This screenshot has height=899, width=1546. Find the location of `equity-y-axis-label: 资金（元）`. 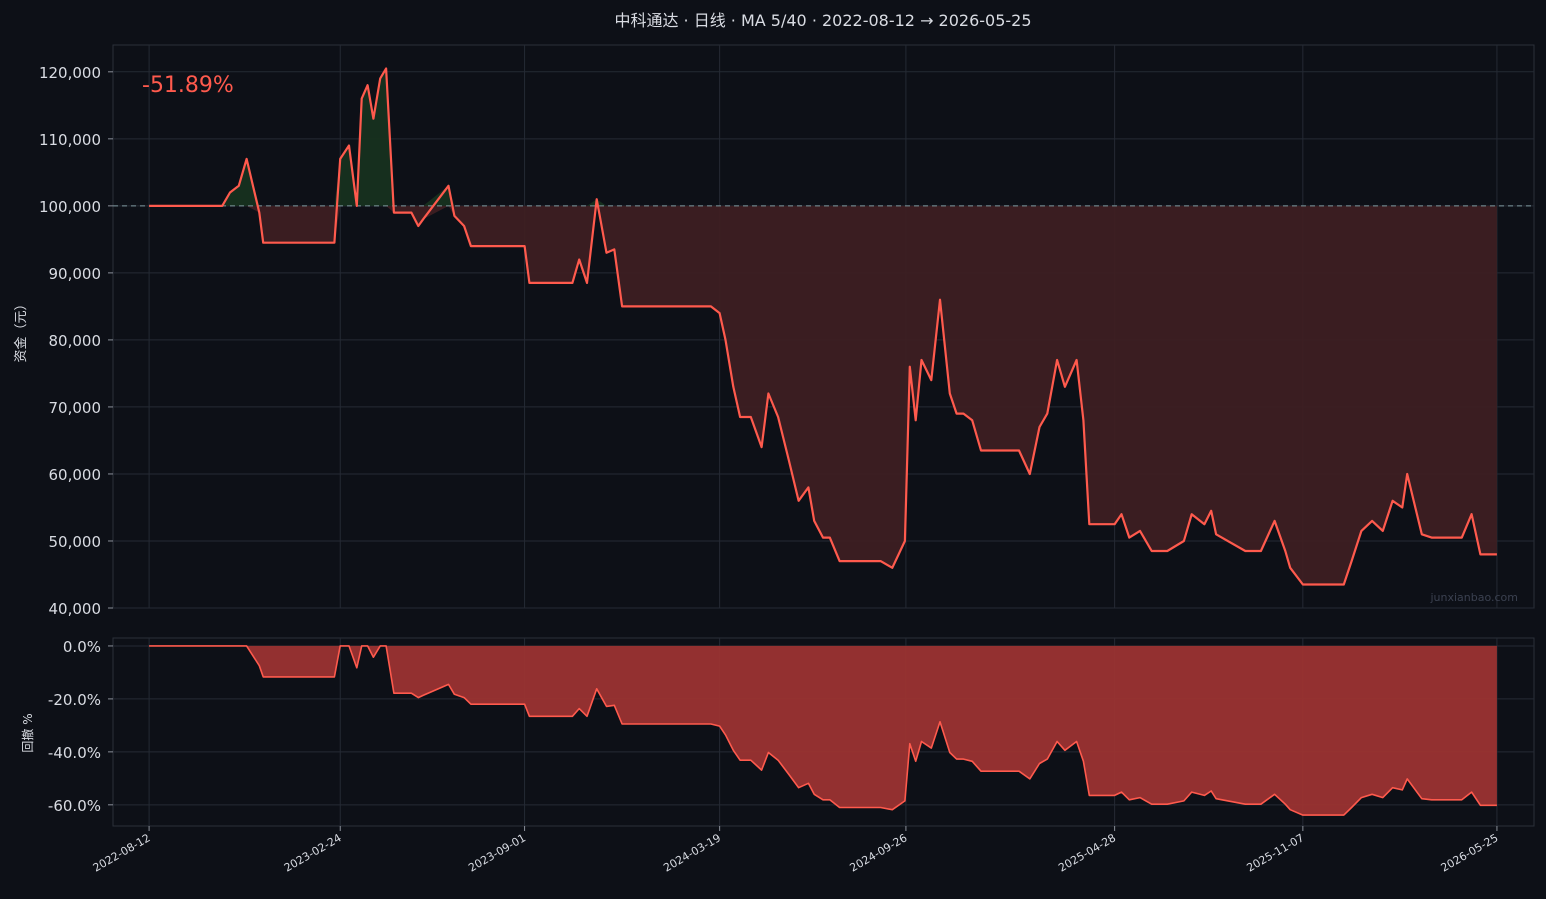

equity-y-axis-label: 资金（元） is located at coordinates (21, 329).